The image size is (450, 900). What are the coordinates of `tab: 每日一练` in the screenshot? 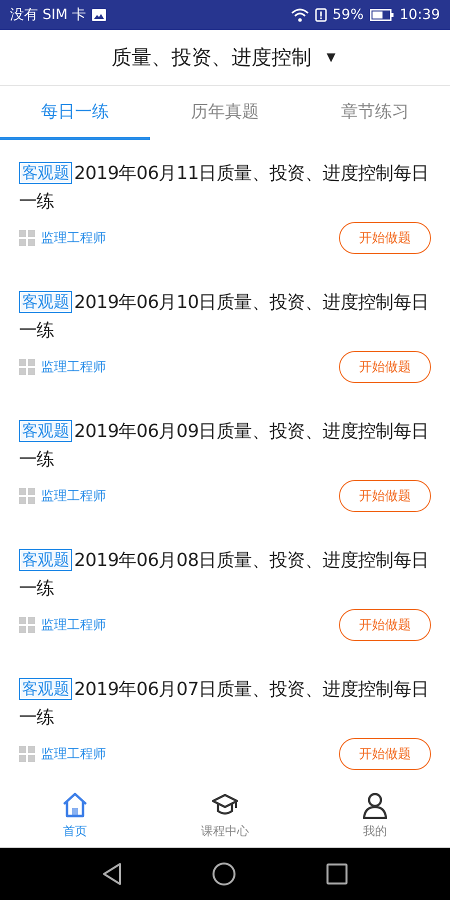 It's located at (75, 113).